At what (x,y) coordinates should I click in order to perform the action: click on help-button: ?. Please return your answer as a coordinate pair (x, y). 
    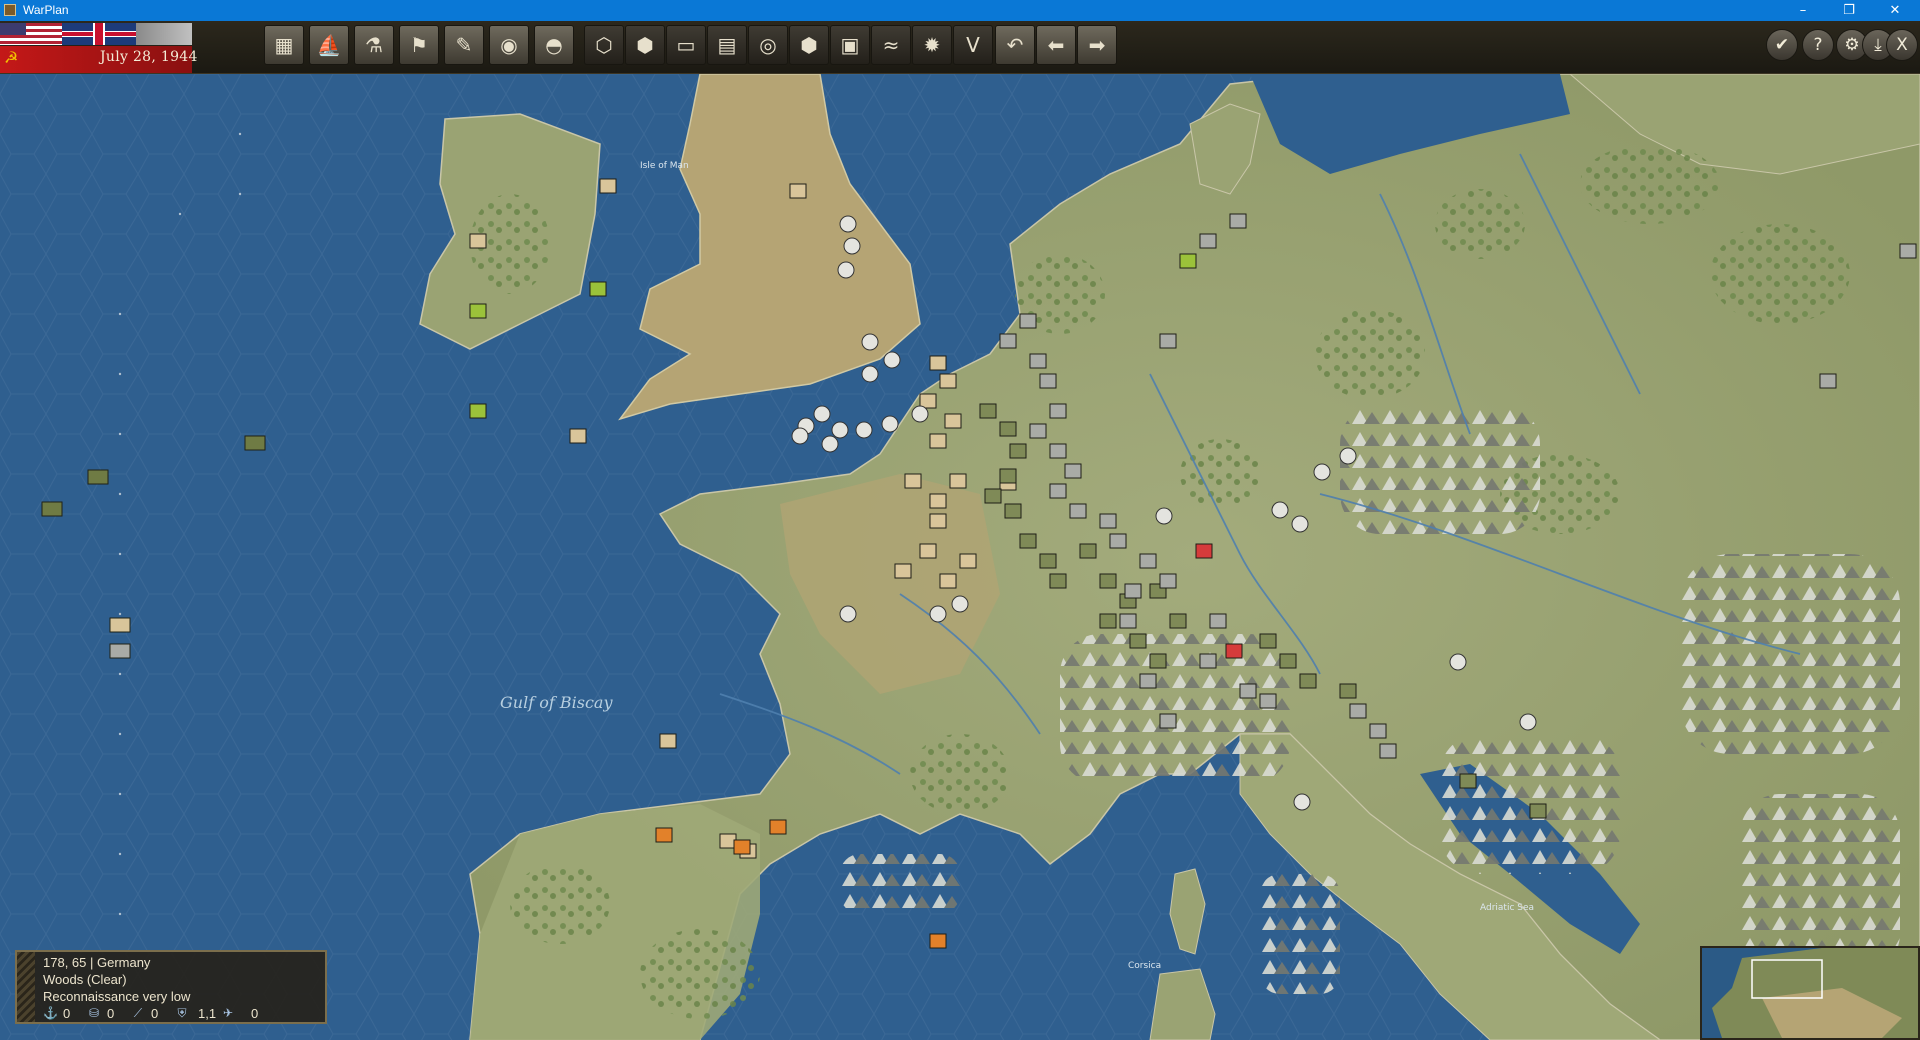
    Looking at the image, I should click on (1818, 45).